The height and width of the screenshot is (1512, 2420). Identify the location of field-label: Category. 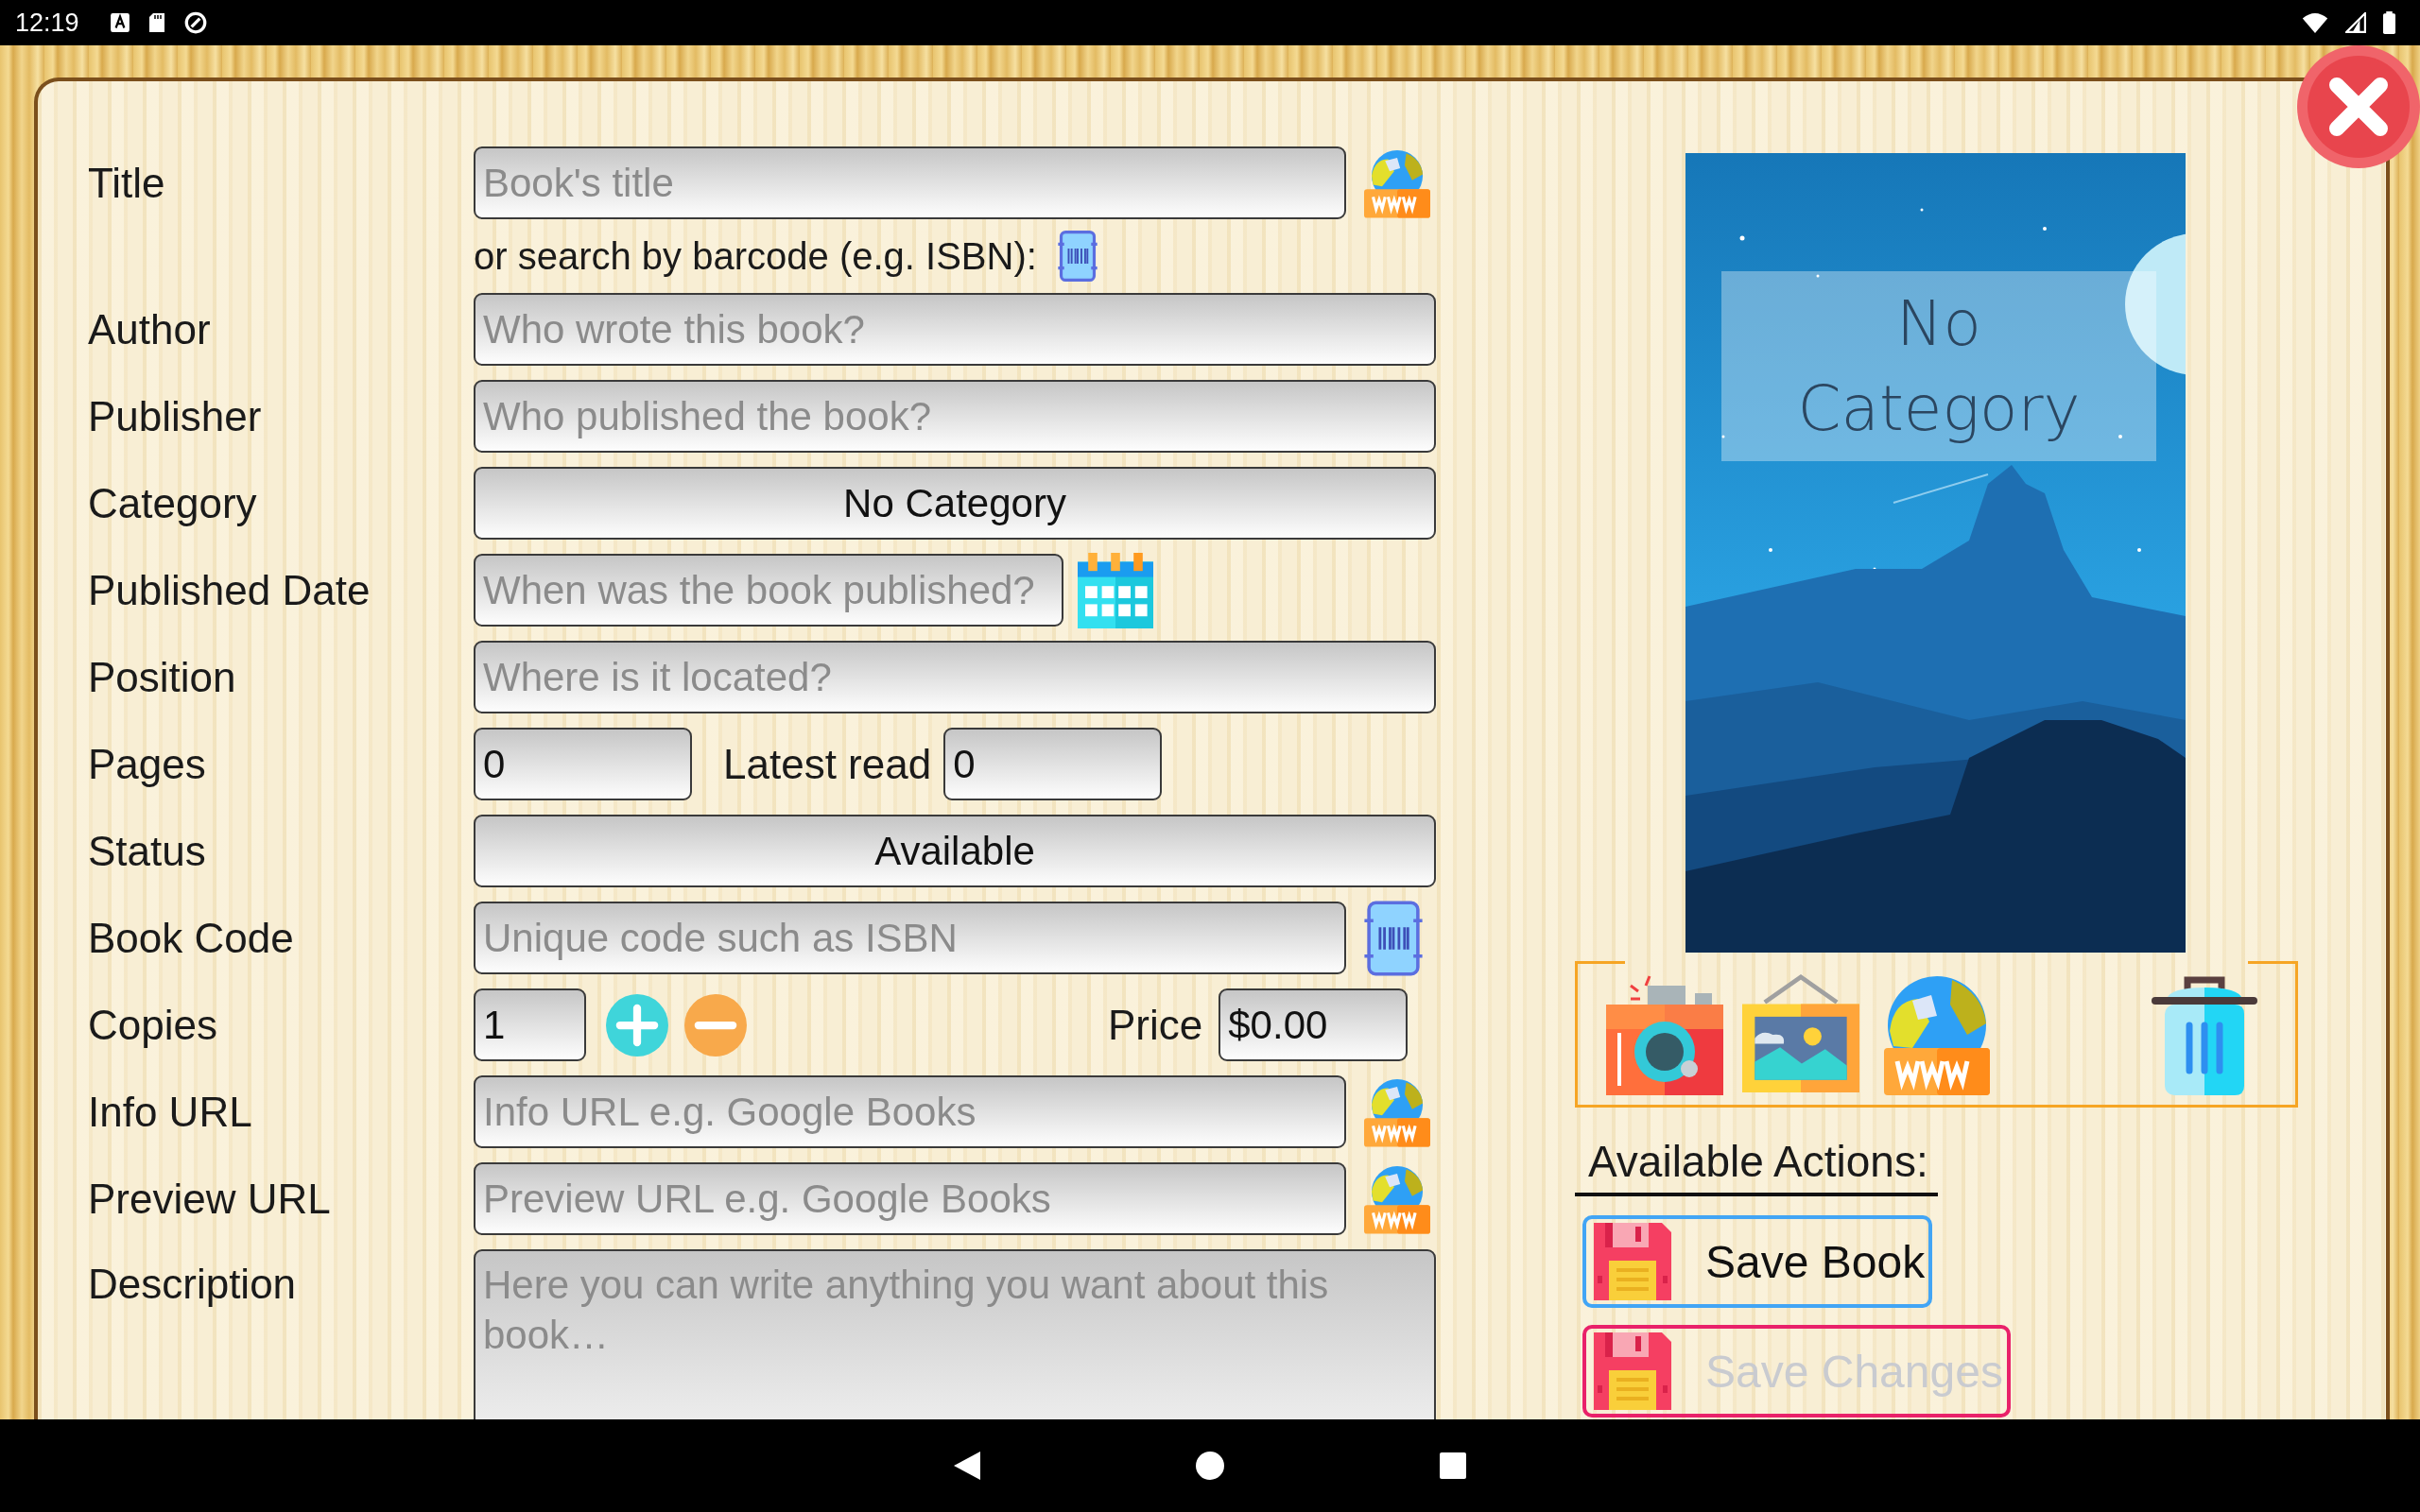
(173, 503).